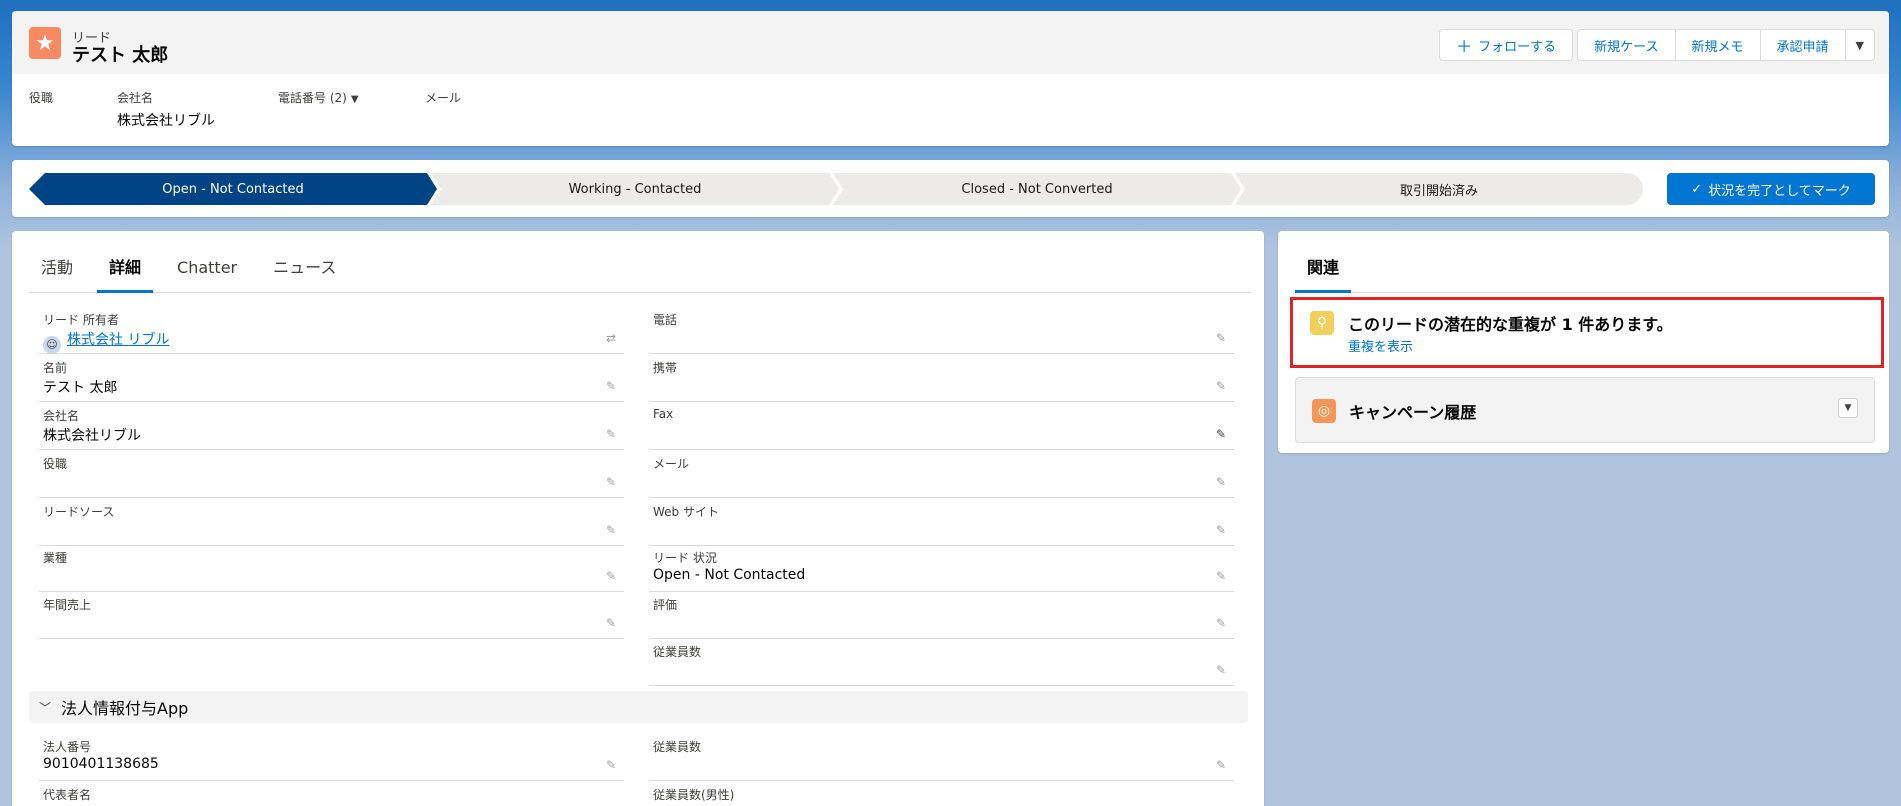 Image resolution: width=1901 pixels, height=806 pixels. I want to click on check-icon: ✓, so click(1697, 189).